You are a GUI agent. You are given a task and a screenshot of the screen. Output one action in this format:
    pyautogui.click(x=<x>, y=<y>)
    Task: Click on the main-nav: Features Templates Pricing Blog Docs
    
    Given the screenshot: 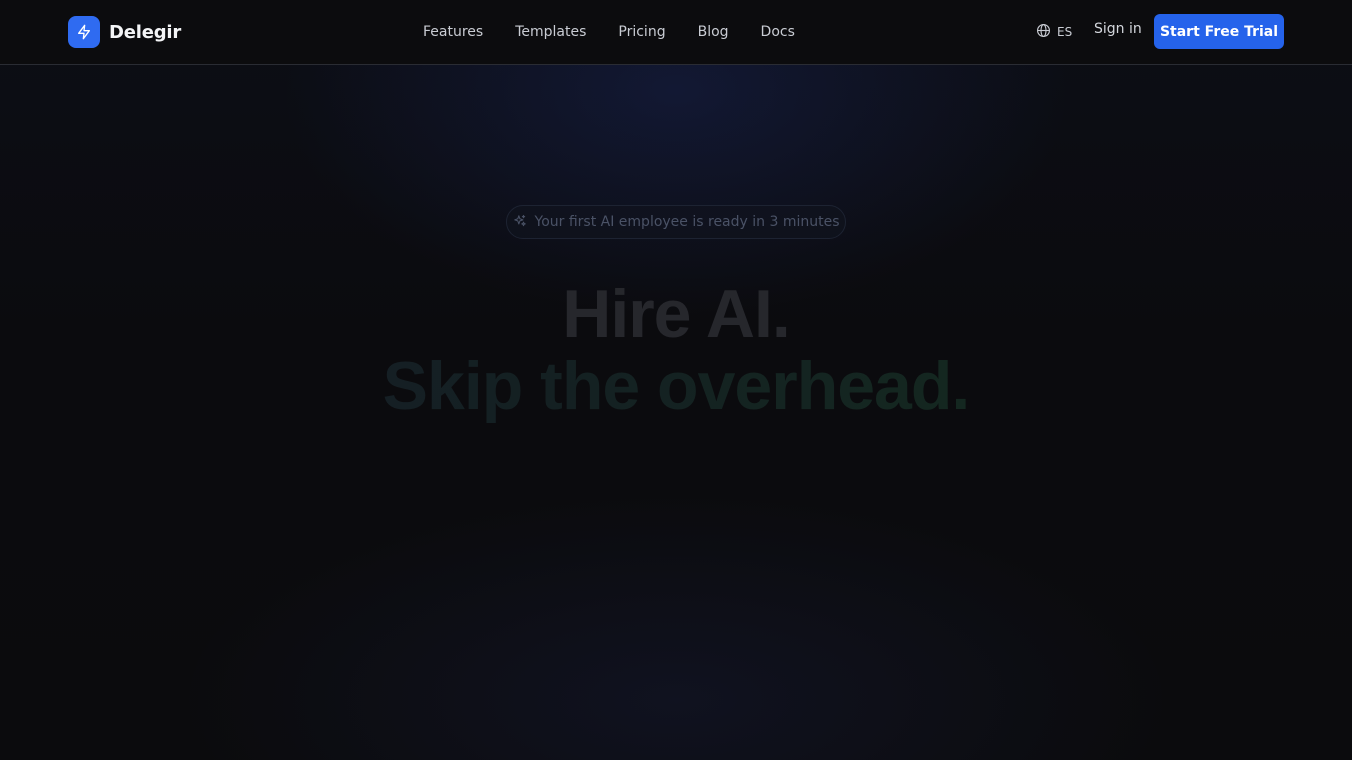 What is the action you would take?
    pyautogui.click(x=609, y=32)
    